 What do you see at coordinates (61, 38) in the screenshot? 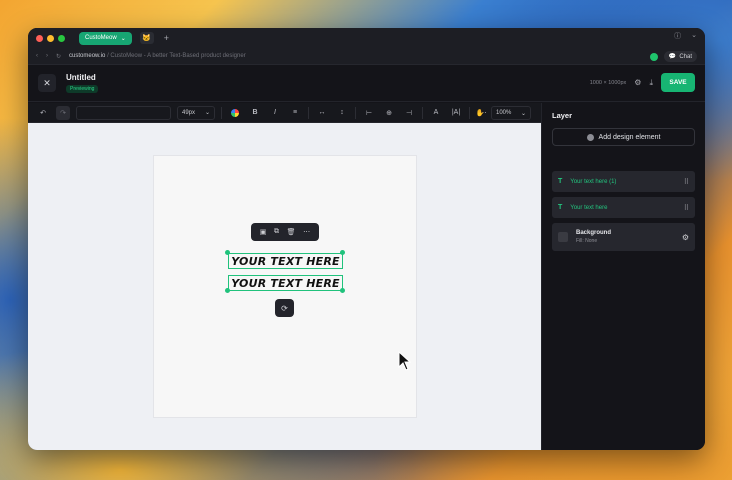
I see `zoom-window-button` at bounding box center [61, 38].